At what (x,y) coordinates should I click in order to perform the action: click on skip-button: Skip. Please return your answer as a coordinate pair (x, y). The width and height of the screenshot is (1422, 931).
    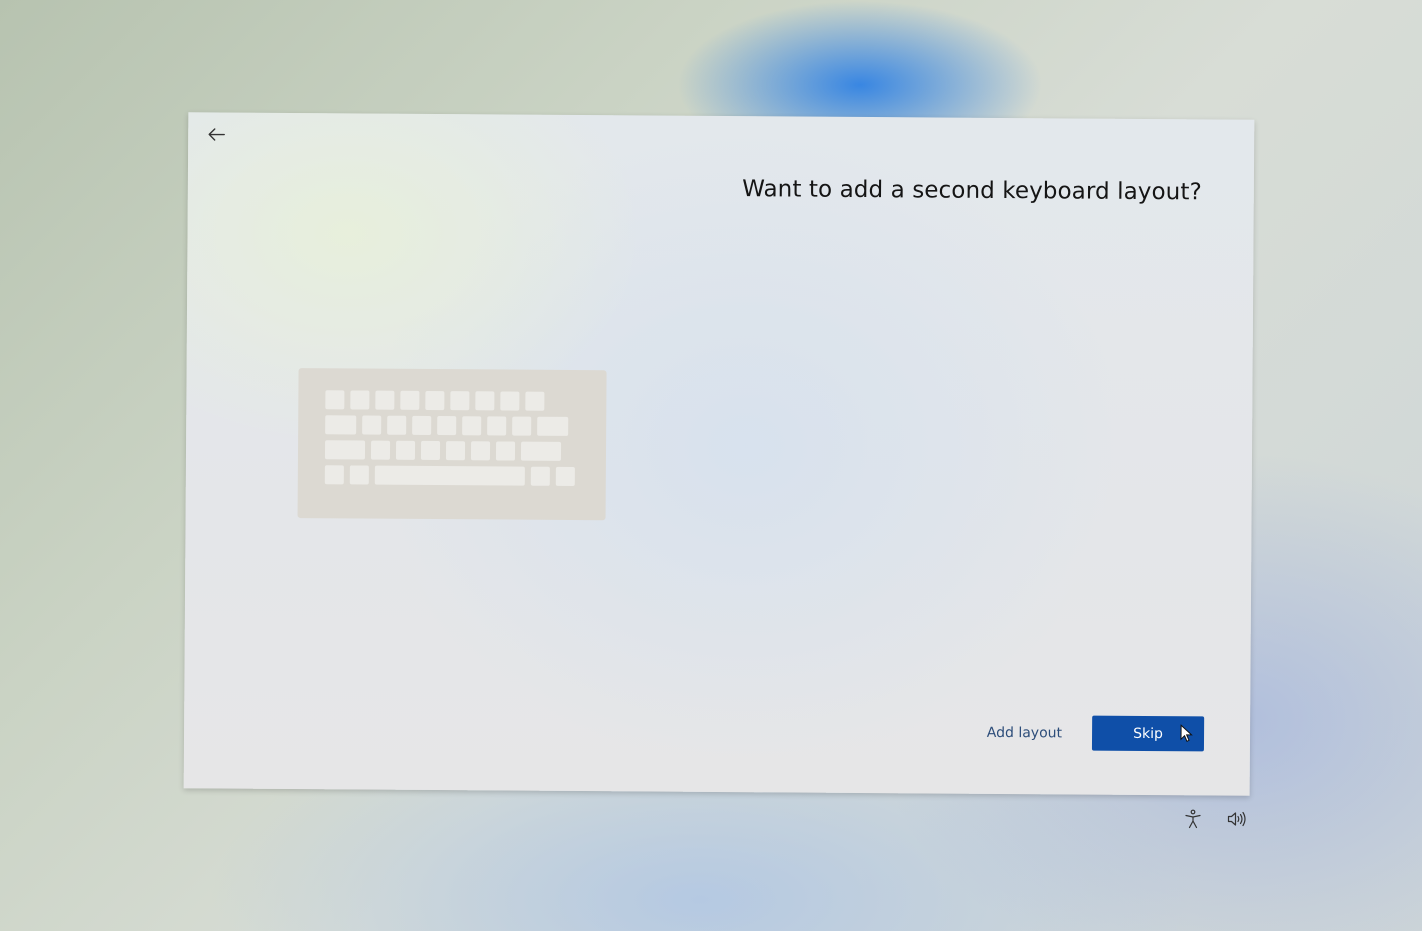
    Looking at the image, I should click on (1148, 733).